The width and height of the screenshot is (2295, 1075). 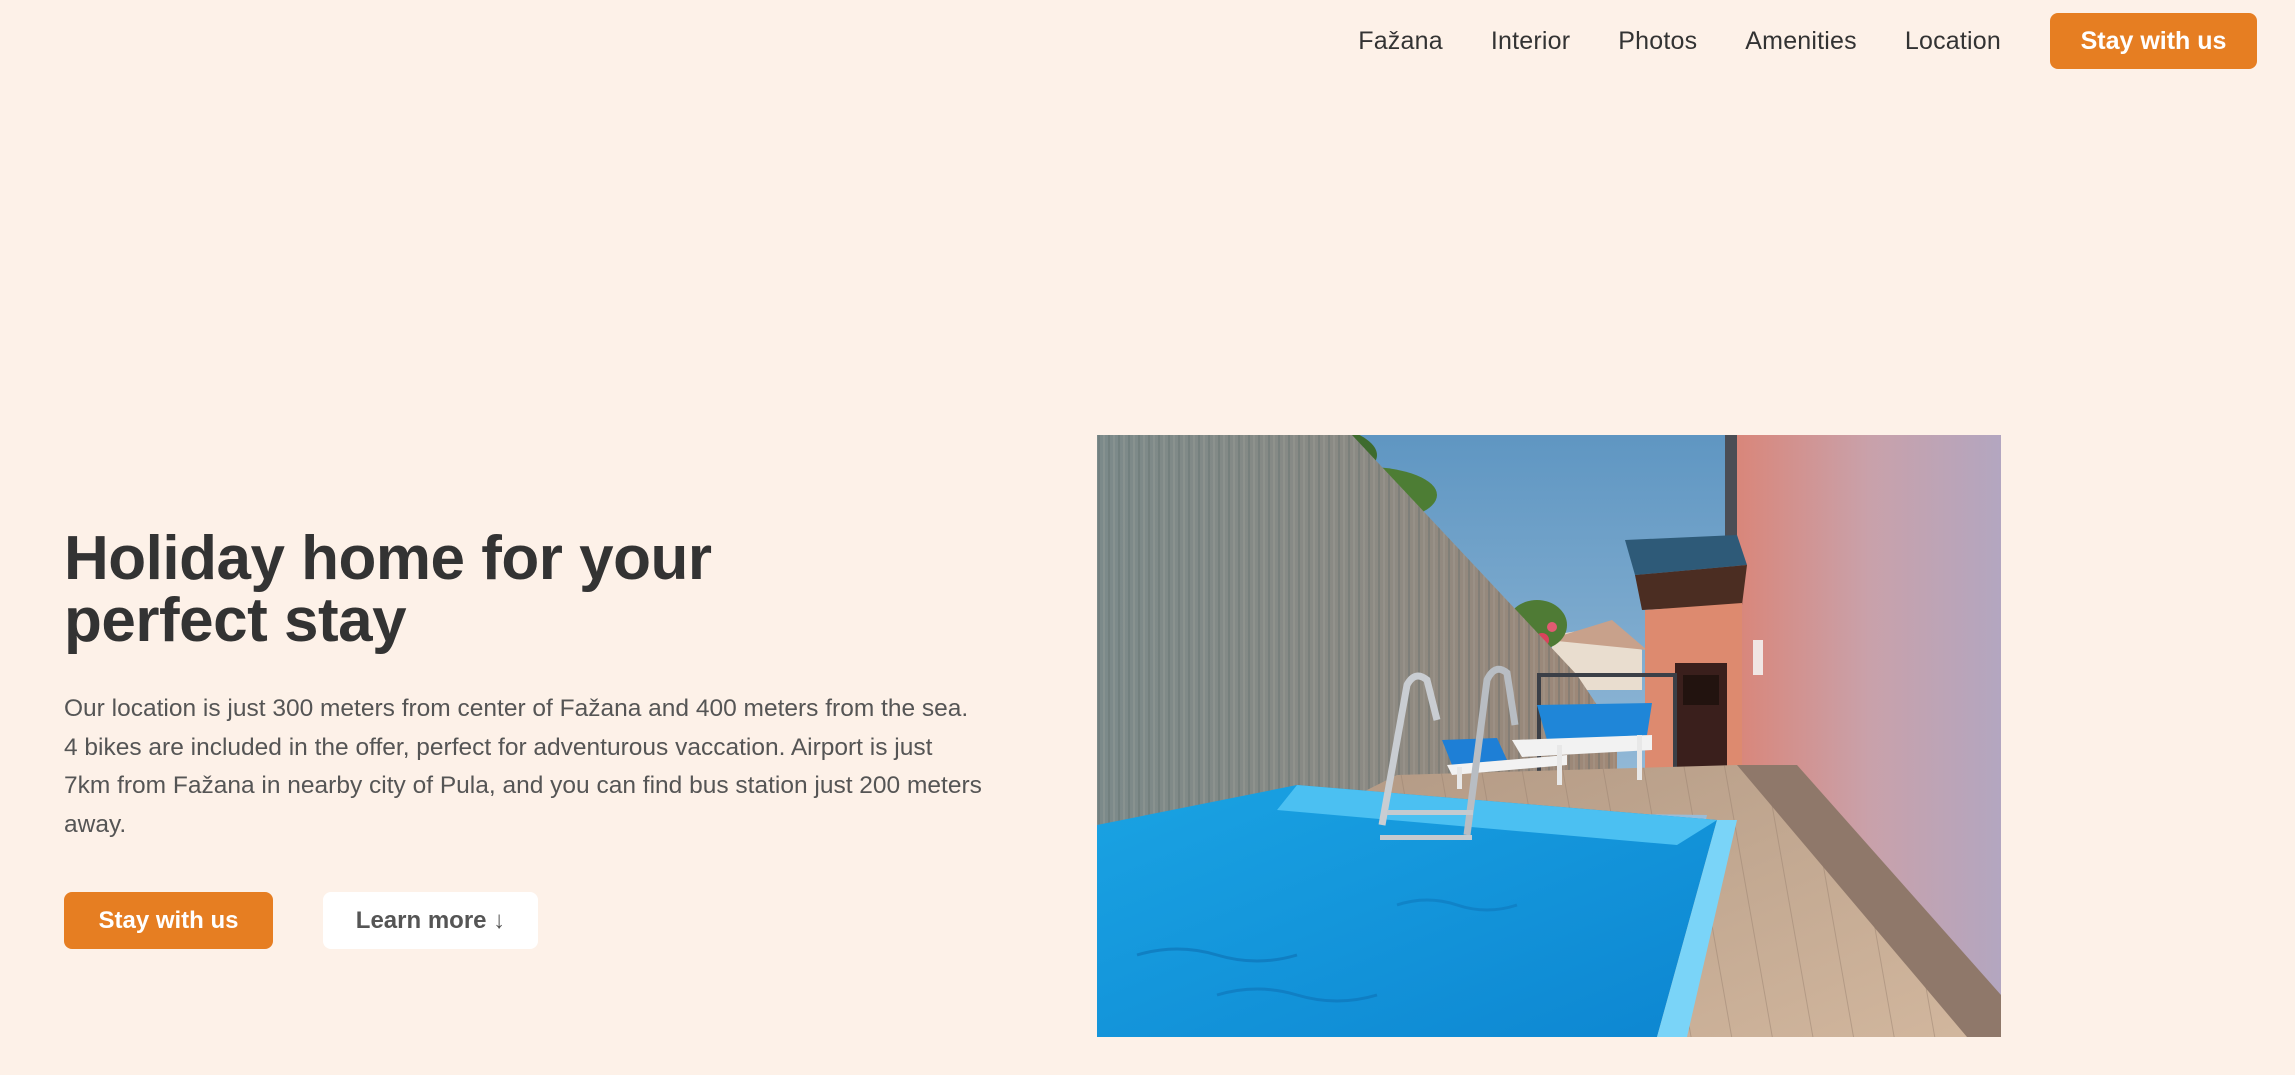 What do you see at coordinates (1657, 41) in the screenshot?
I see `nav-link-photos: Photos` at bounding box center [1657, 41].